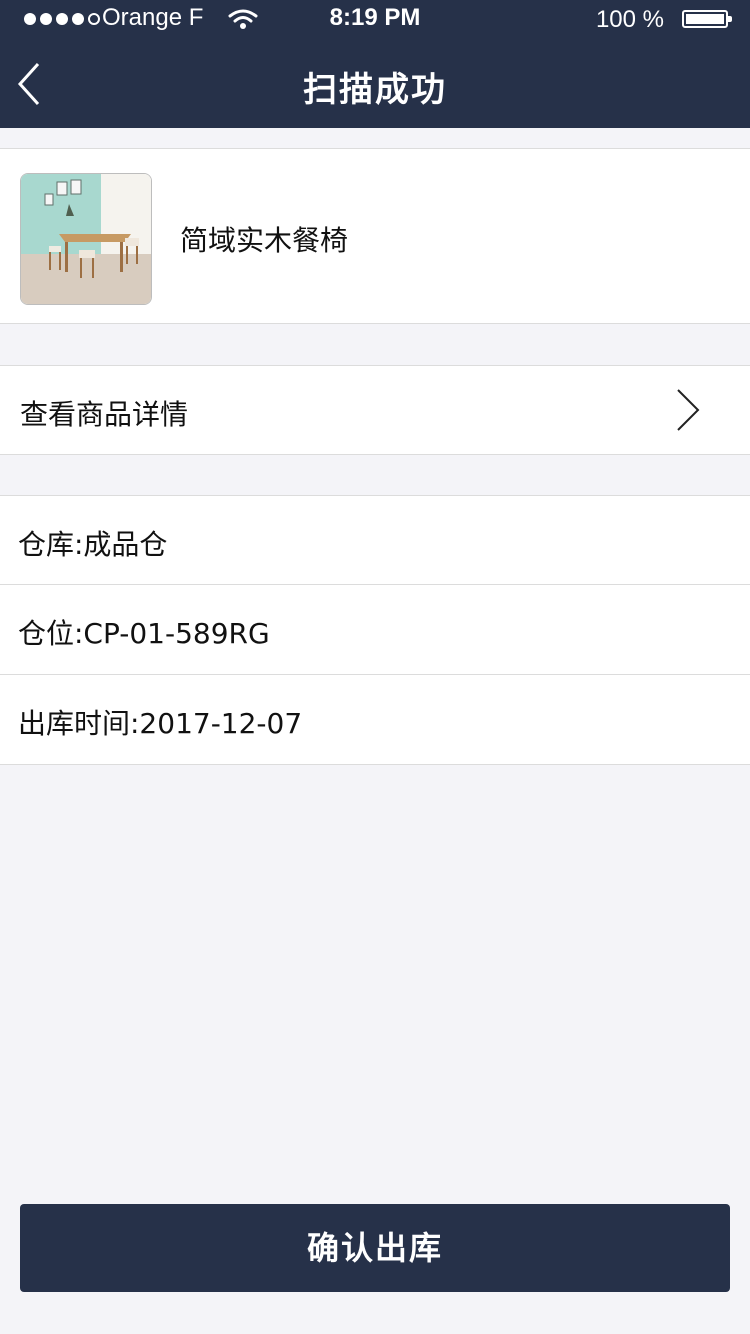 The height and width of the screenshot is (1334, 750). I want to click on confirm-outbound-button: 确认出库, so click(375, 1248).